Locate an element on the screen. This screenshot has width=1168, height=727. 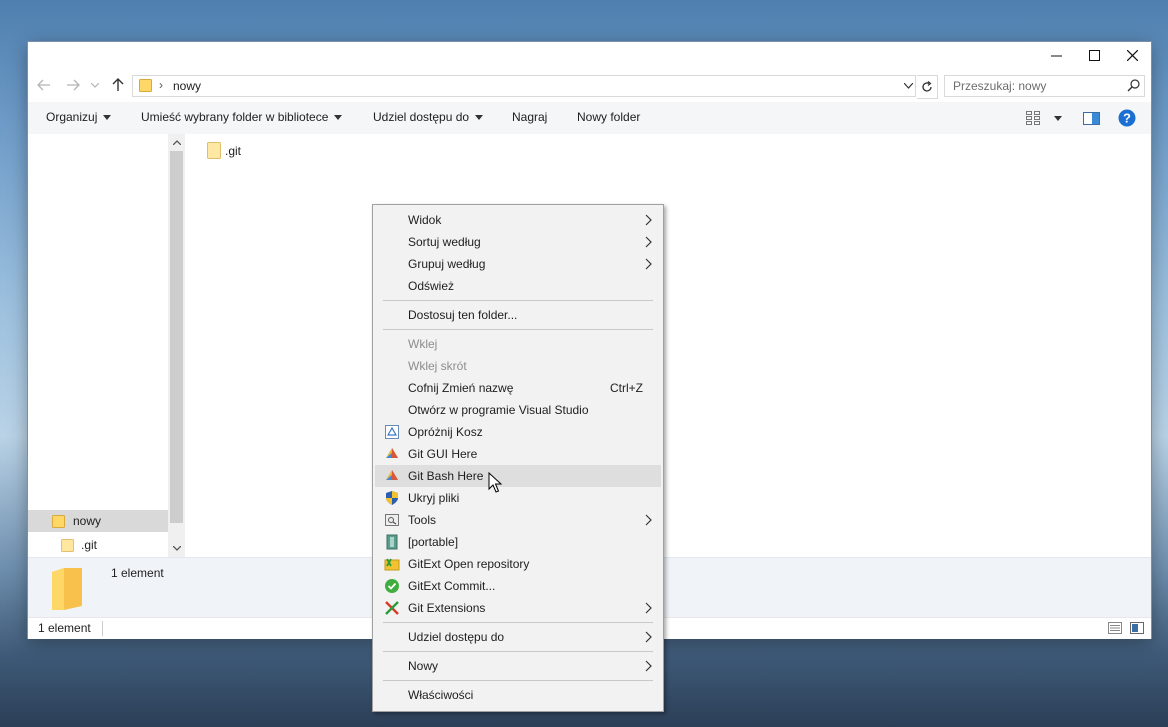
menu-item-git-bash-here: Git Bash Here is located at coordinates (518, 476).